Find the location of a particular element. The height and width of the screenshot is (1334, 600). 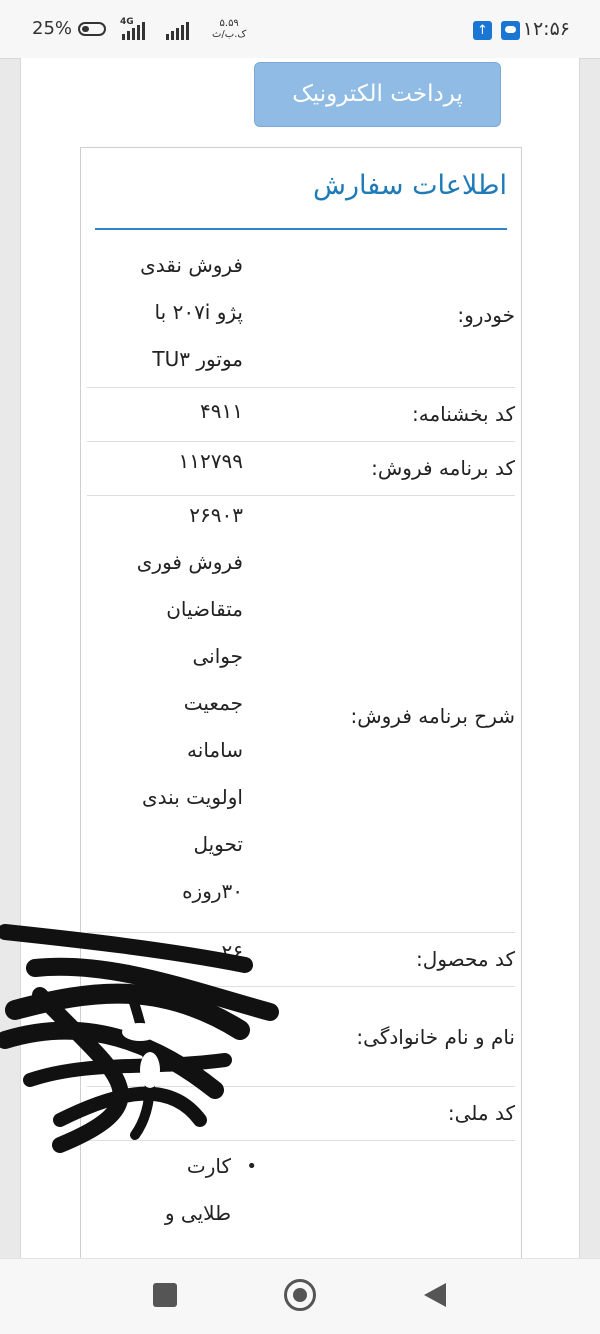

status-bar: 25% 4G ۵.۵۹ ک.ب/ث ↑ ۱۲:۵۶ is located at coordinates (300, 29).